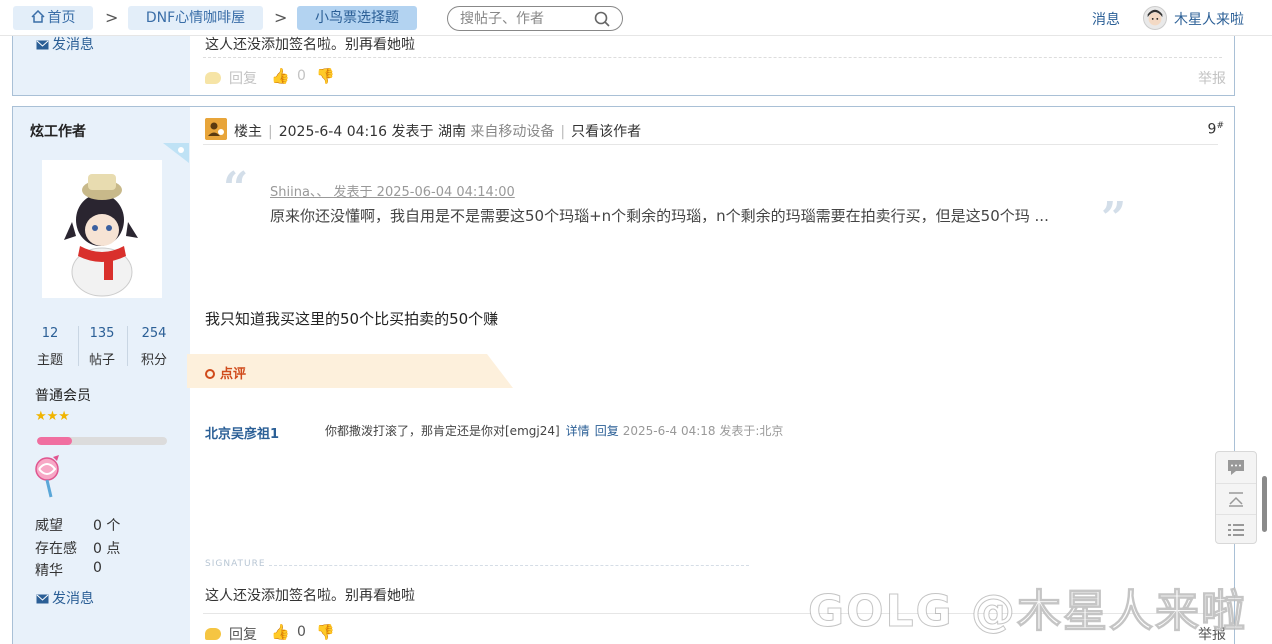 This screenshot has width=1272, height=644. What do you see at coordinates (451, 132) in the screenshot?
I see `post-location: 湖南` at bounding box center [451, 132].